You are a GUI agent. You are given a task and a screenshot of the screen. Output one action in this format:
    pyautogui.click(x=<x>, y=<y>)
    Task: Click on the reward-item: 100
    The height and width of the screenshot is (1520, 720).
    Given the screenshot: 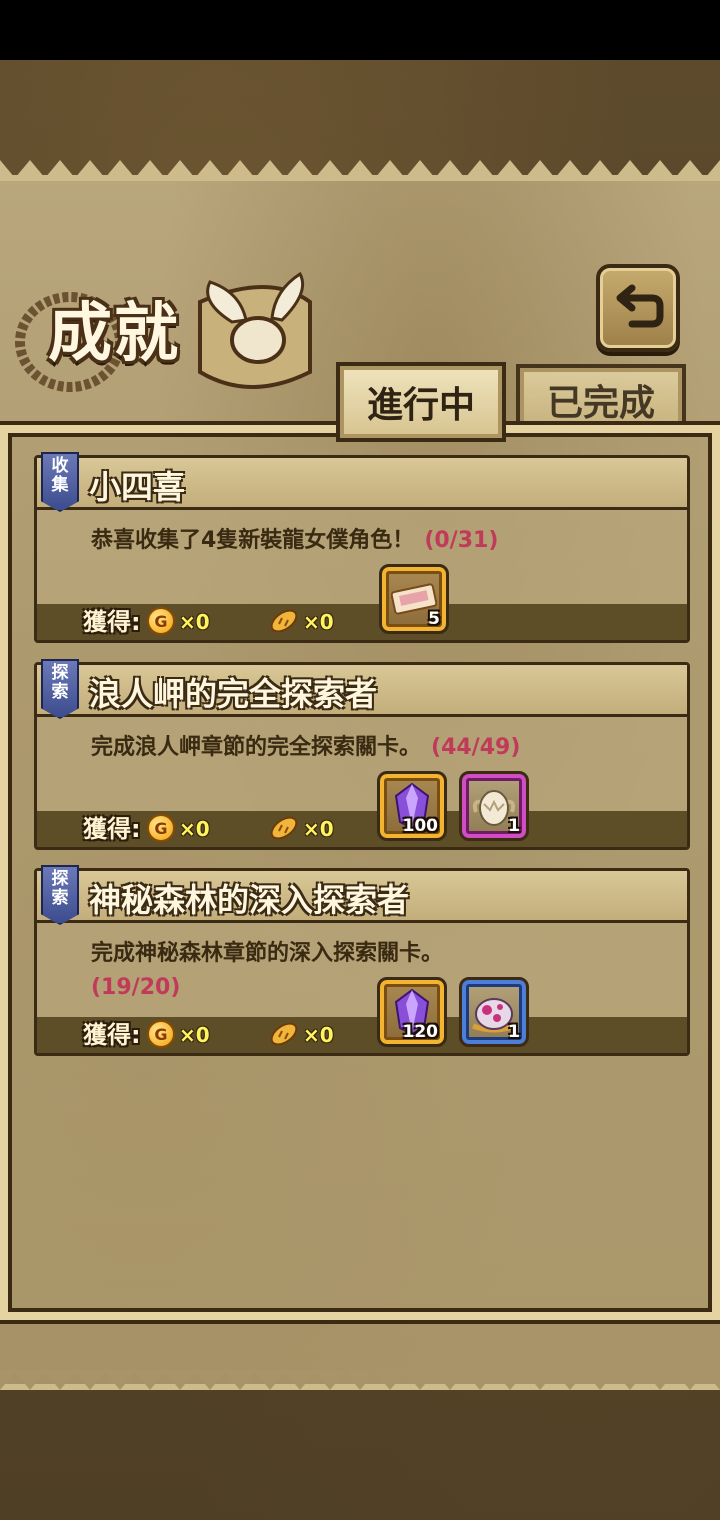 What is the action you would take?
    pyautogui.click(x=412, y=806)
    